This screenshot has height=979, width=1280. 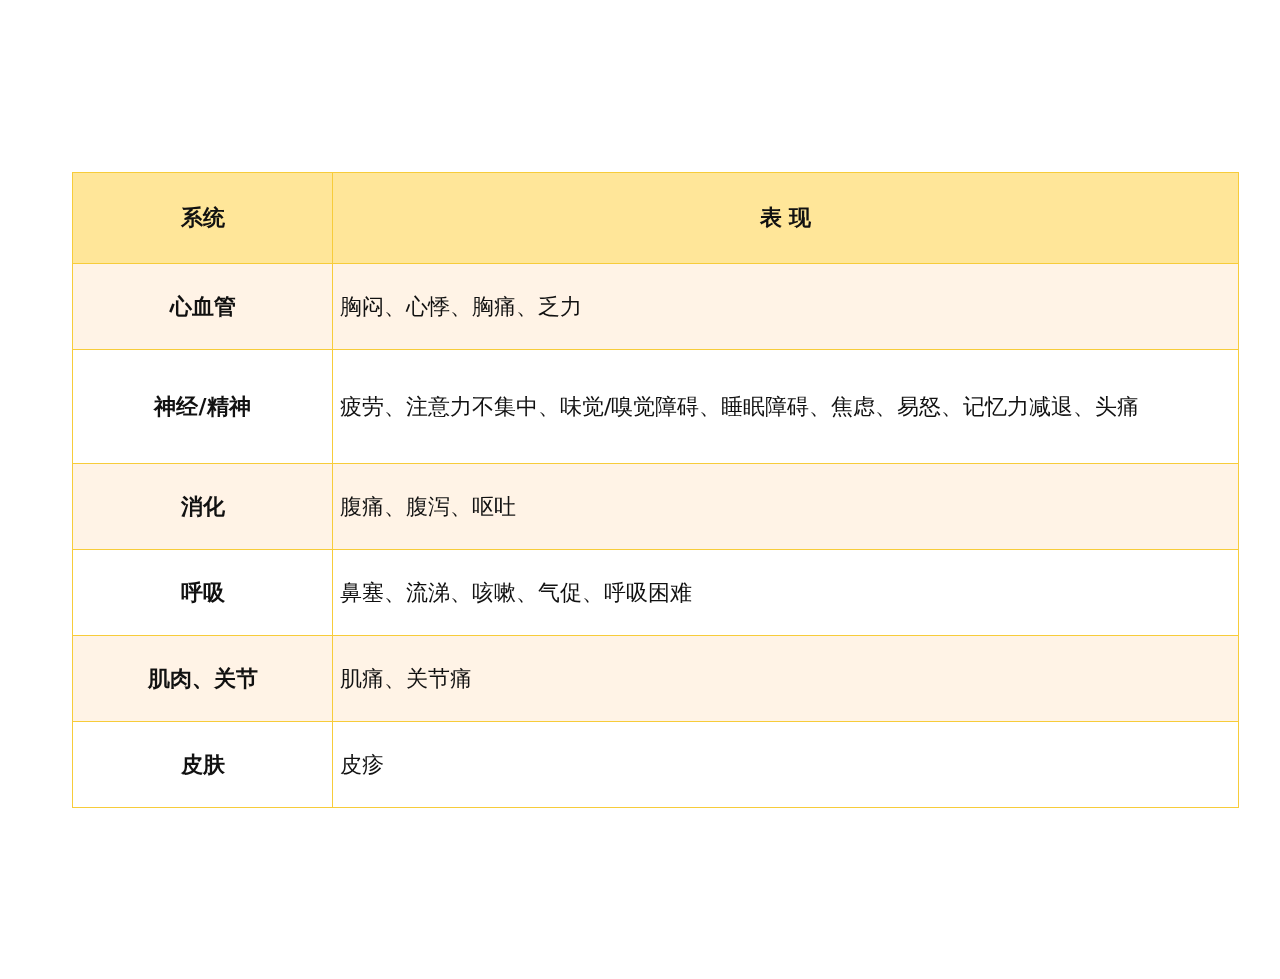 I want to click on column-header: 系统, so click(x=202, y=218).